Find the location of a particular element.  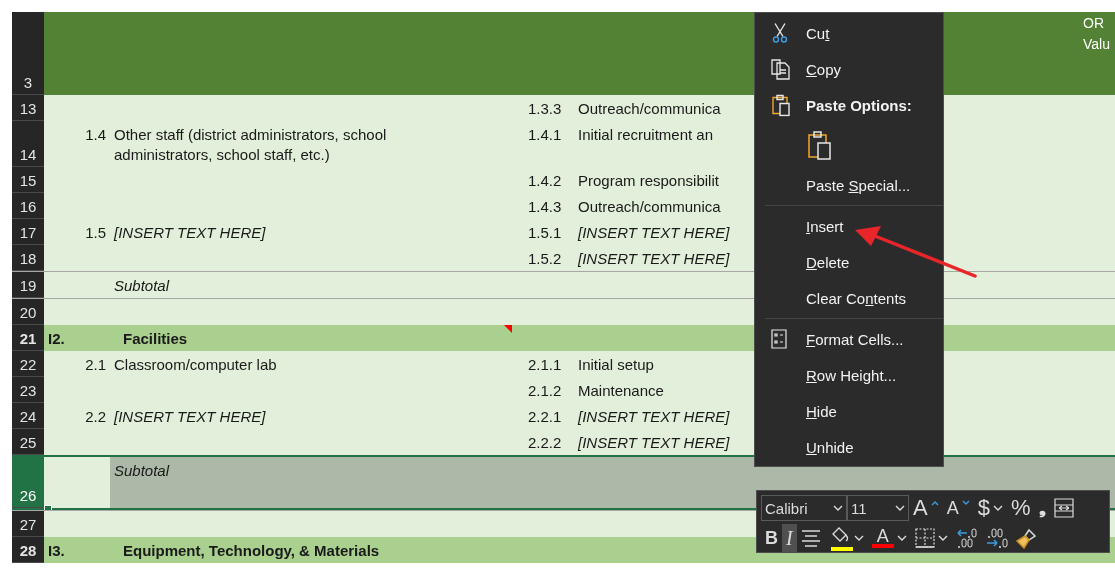

section-title: Facilities is located at coordinates (155, 339).